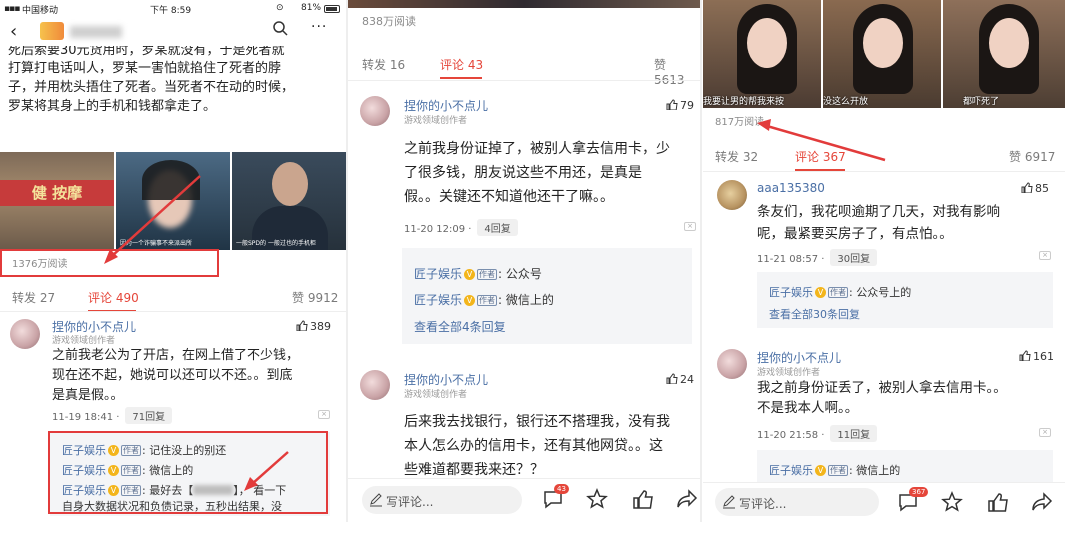 Image resolution: width=1080 pixels, height=537 pixels. Describe the element at coordinates (438, 229) in the screenshot. I see `comment-time: 11-20 12:09 ·` at that location.